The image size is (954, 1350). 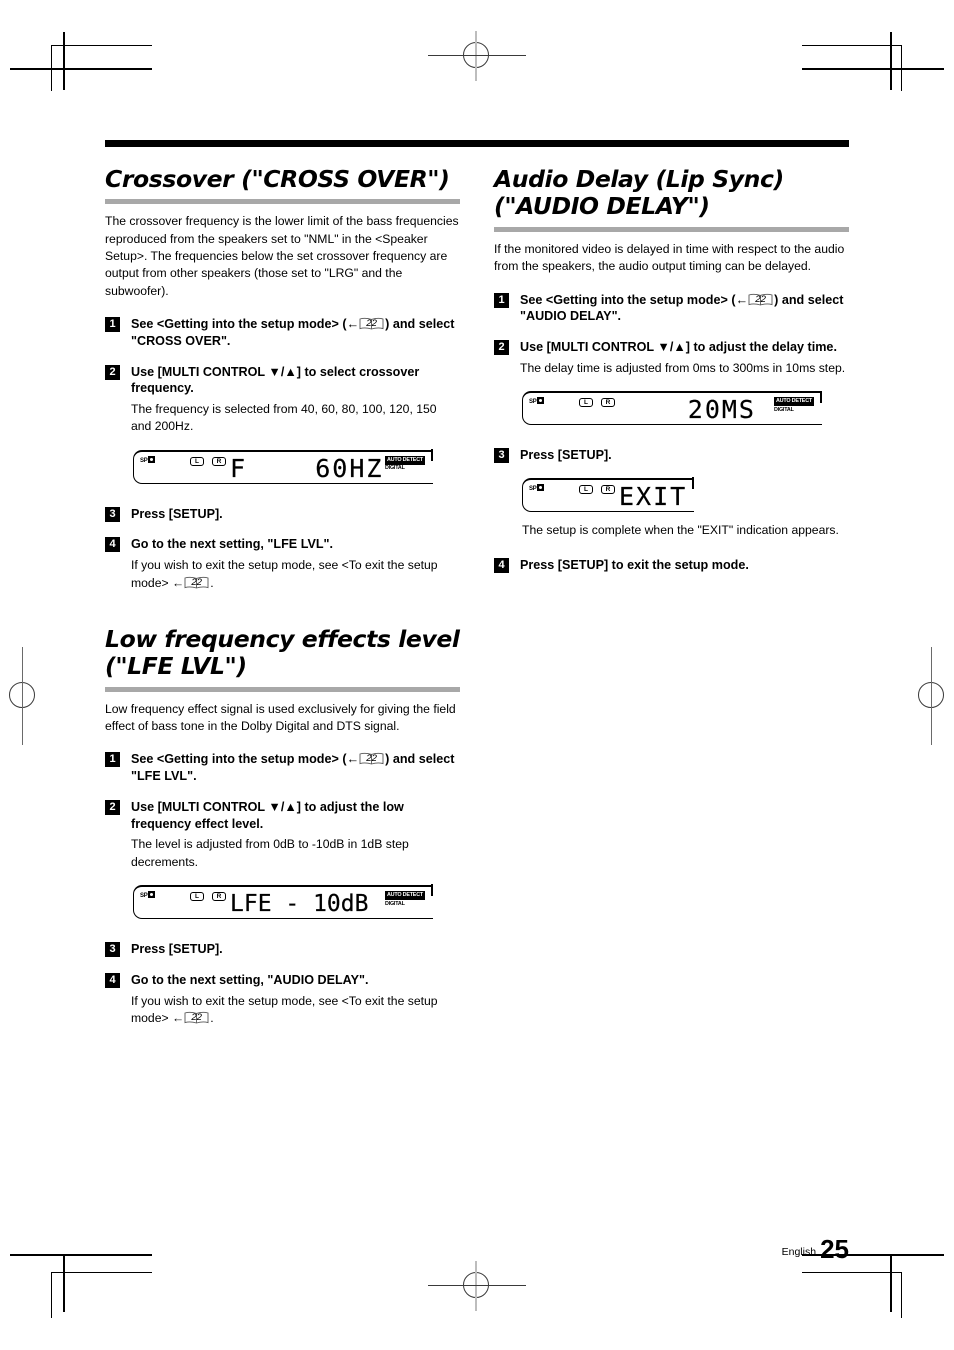 I want to click on crop-mark-top-right-v2, so click(x=902, y=68).